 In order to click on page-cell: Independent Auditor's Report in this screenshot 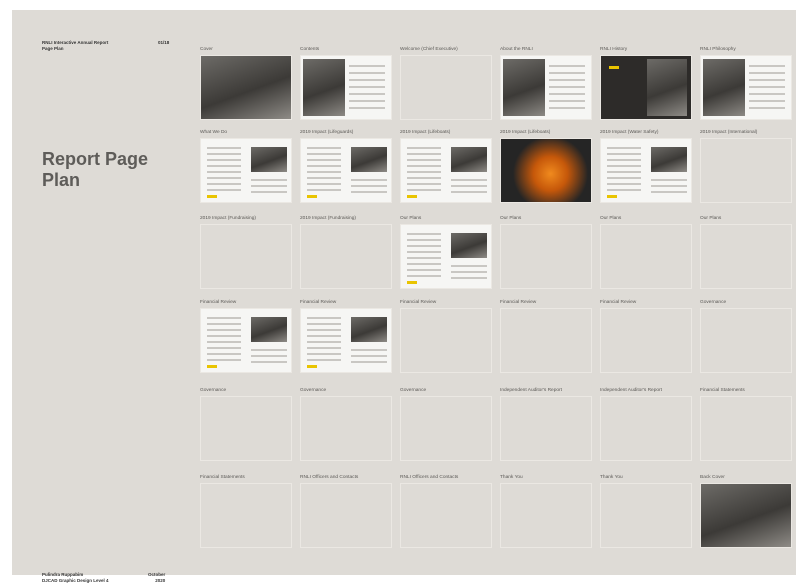, I will do `click(646, 424)`.